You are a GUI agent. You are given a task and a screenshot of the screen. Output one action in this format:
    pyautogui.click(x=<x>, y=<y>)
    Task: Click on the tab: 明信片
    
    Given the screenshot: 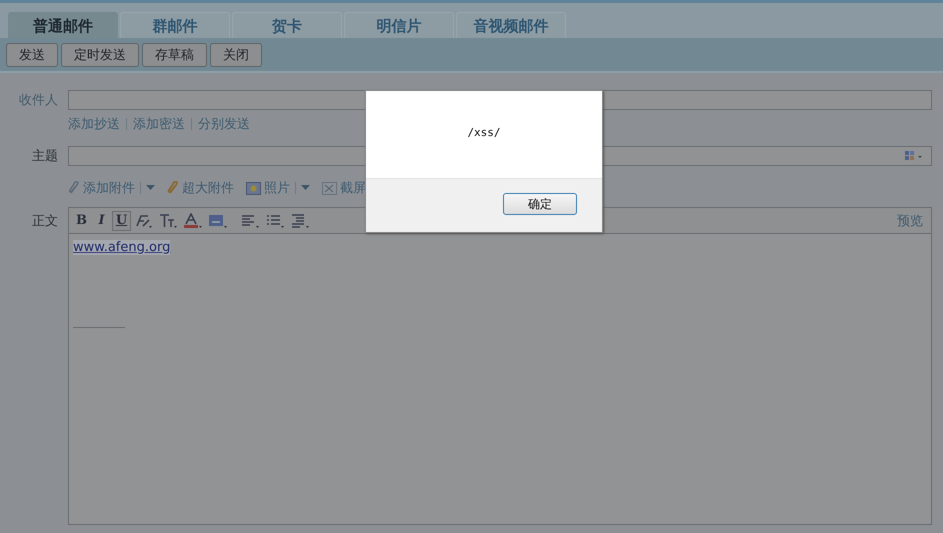 What is the action you would take?
    pyautogui.click(x=399, y=25)
    